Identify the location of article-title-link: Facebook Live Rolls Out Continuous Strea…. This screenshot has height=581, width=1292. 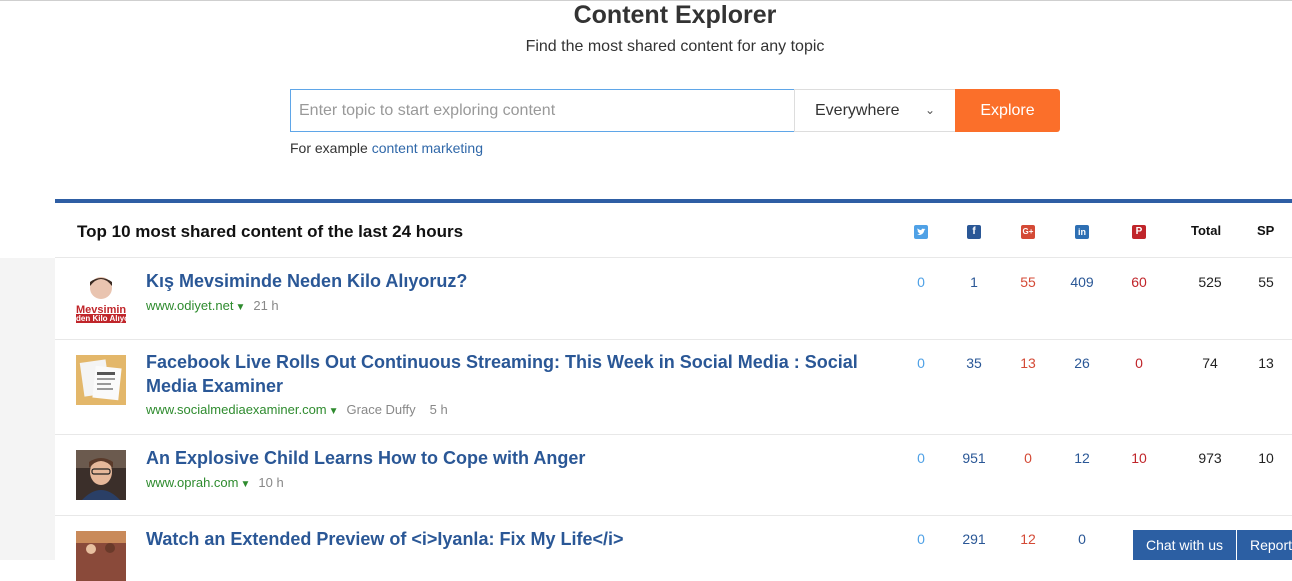
(516, 374).